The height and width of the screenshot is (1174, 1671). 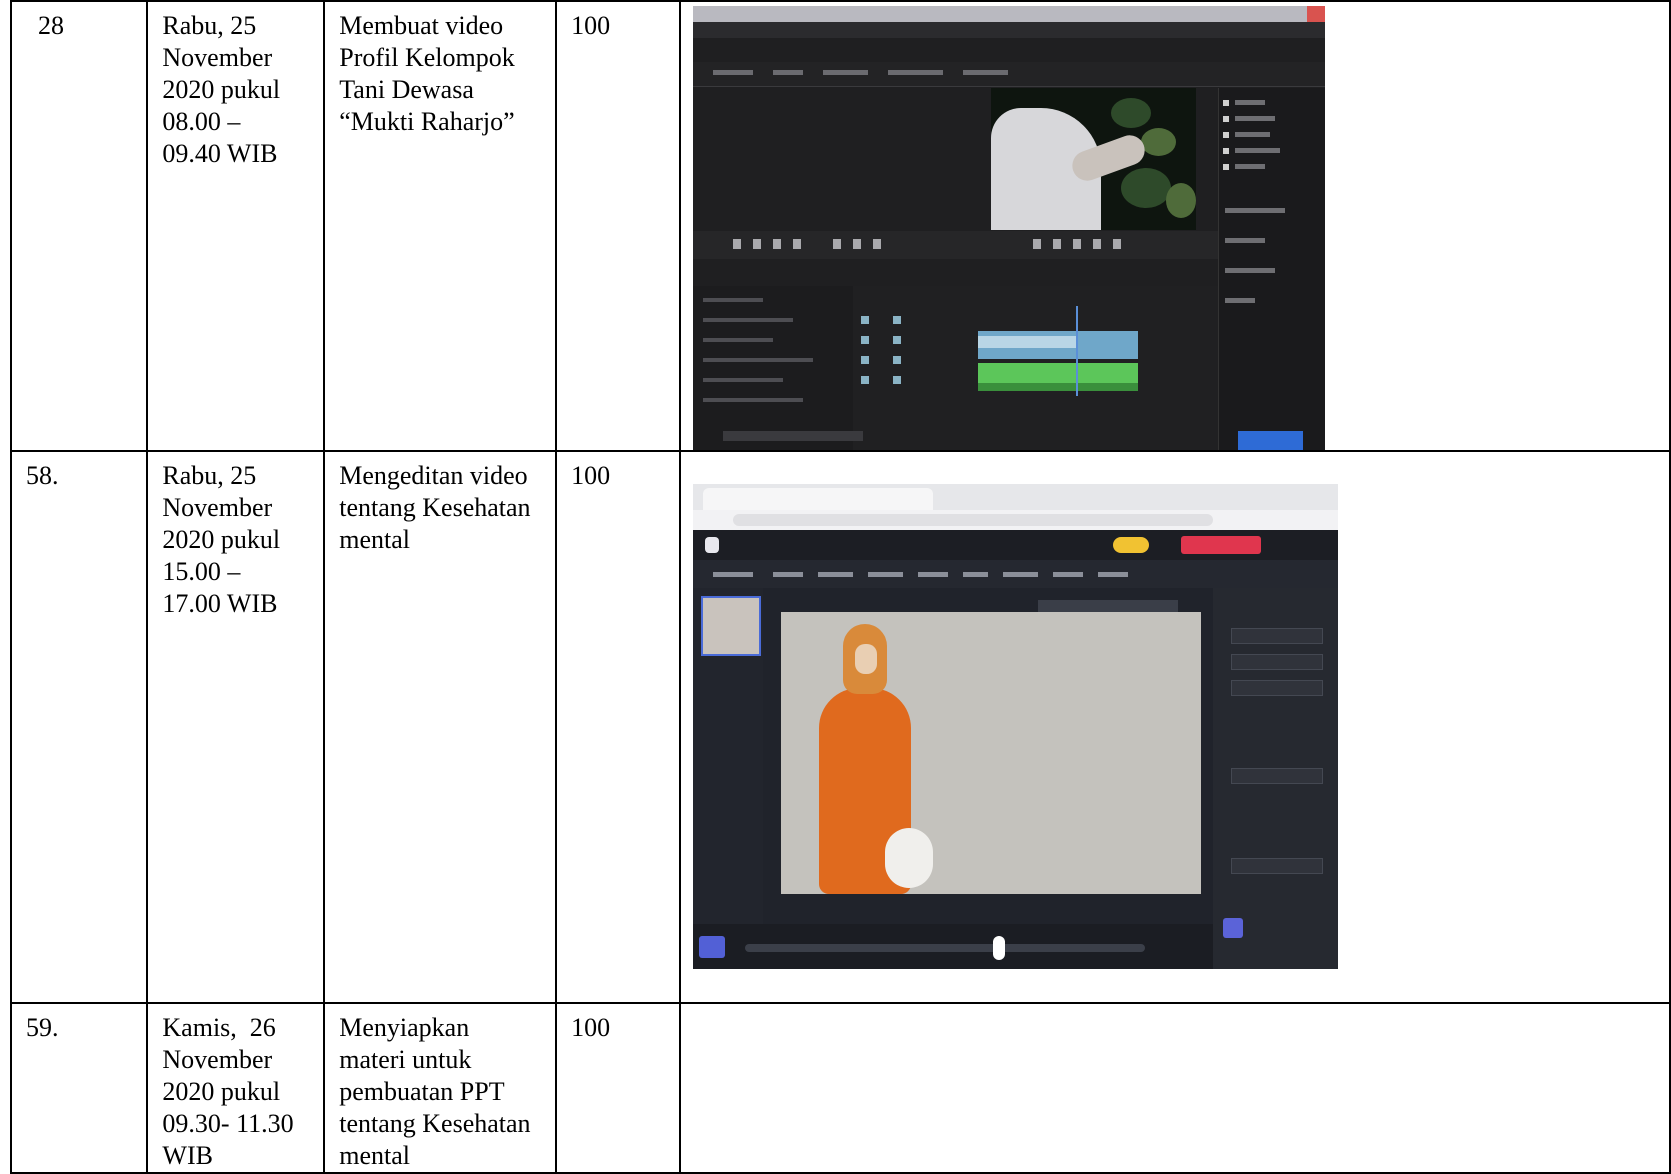 What do you see at coordinates (1225, 167) in the screenshot?
I see `folder-icon` at bounding box center [1225, 167].